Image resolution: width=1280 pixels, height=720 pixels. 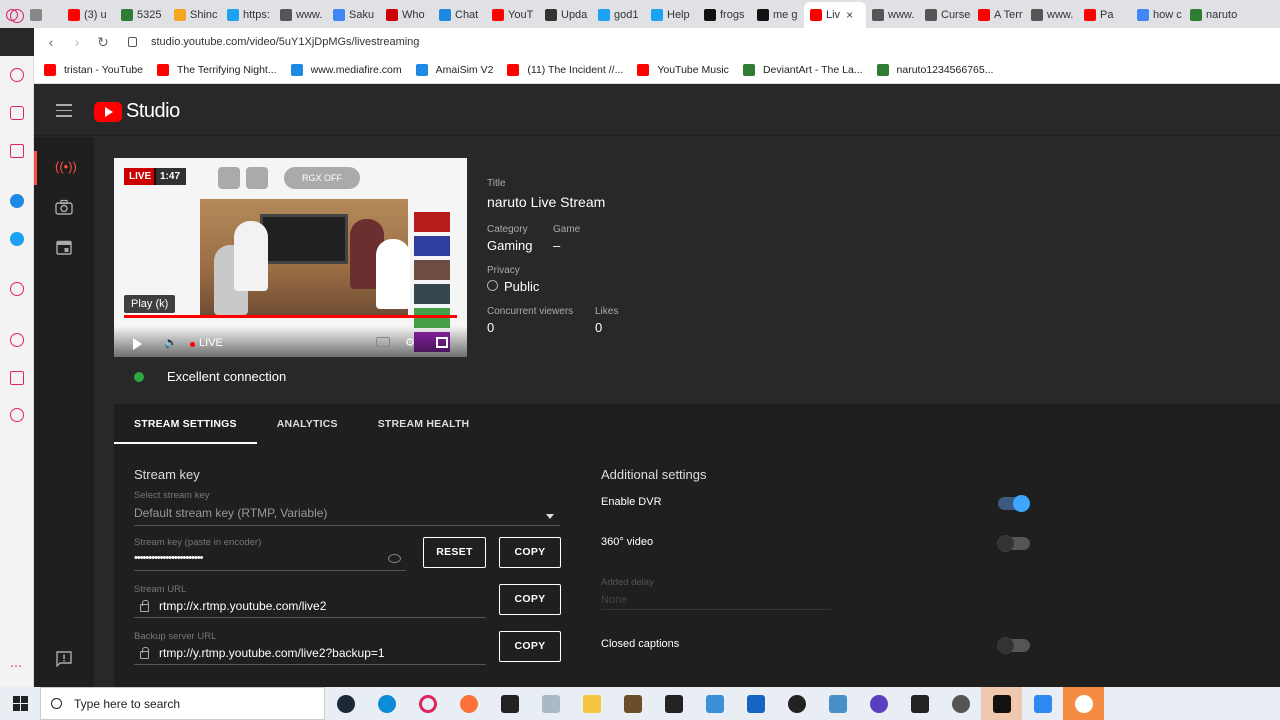 What do you see at coordinates (137, 344) in the screenshot?
I see `play-icon` at bounding box center [137, 344].